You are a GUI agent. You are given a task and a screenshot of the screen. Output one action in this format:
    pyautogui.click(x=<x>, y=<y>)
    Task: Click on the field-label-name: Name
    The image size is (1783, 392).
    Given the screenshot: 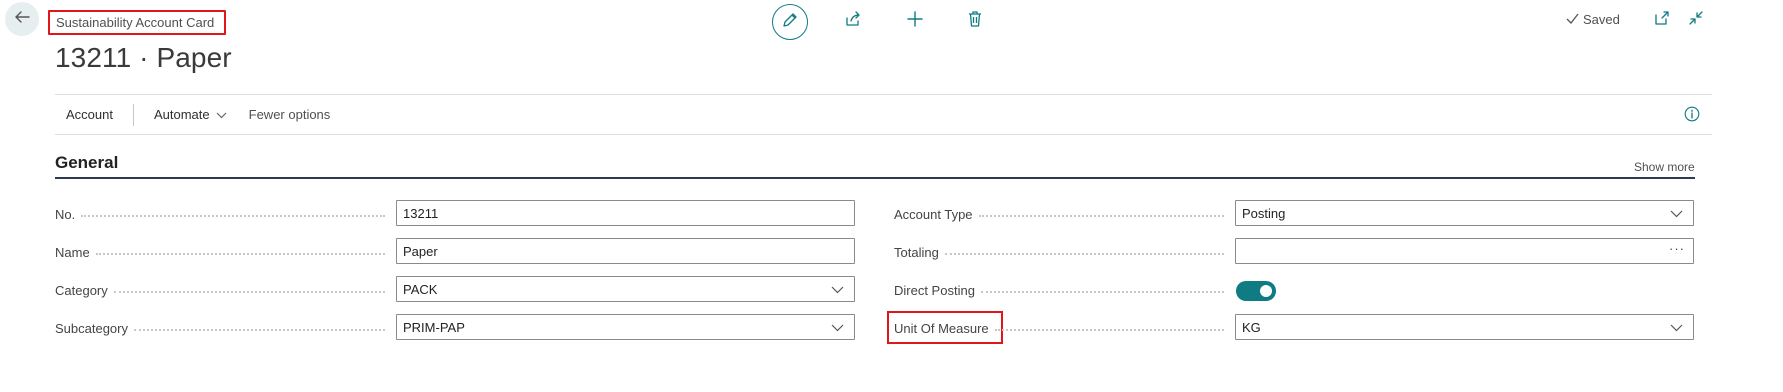 What is the action you would take?
    pyautogui.click(x=223, y=252)
    